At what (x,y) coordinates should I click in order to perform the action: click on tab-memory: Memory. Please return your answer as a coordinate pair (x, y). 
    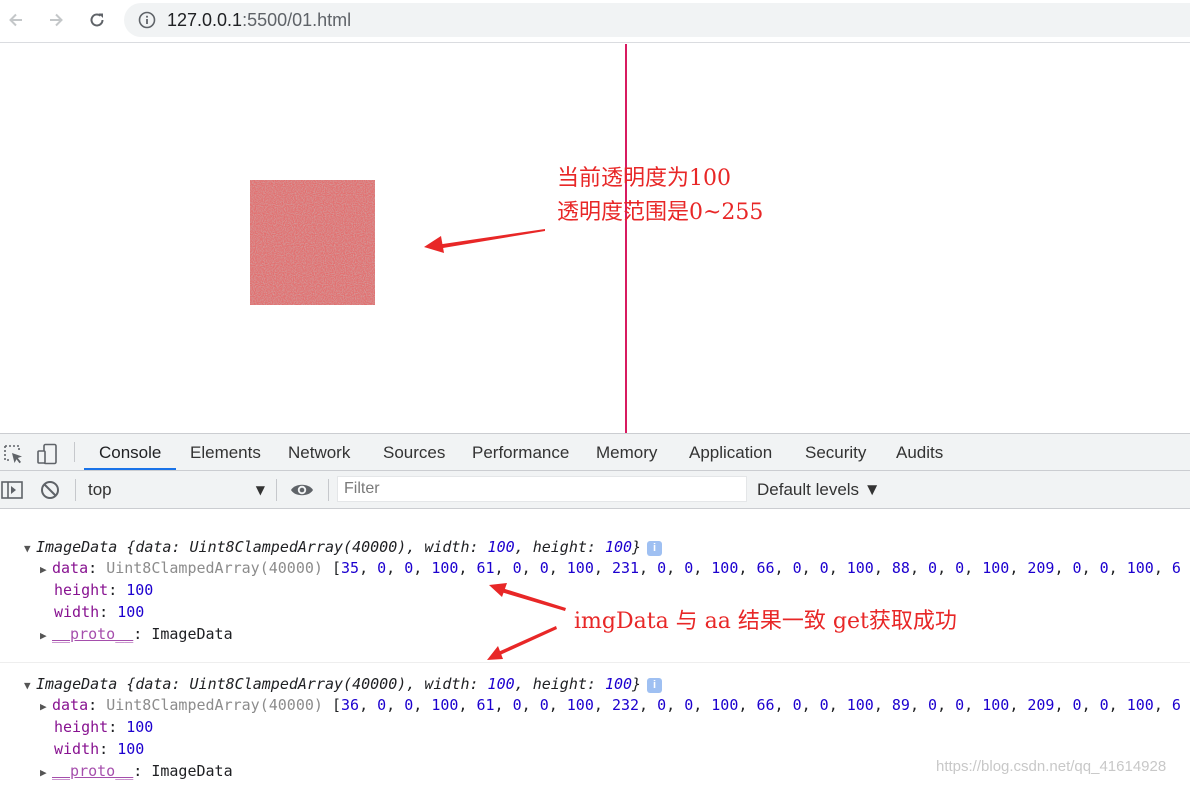
    Looking at the image, I should click on (626, 452).